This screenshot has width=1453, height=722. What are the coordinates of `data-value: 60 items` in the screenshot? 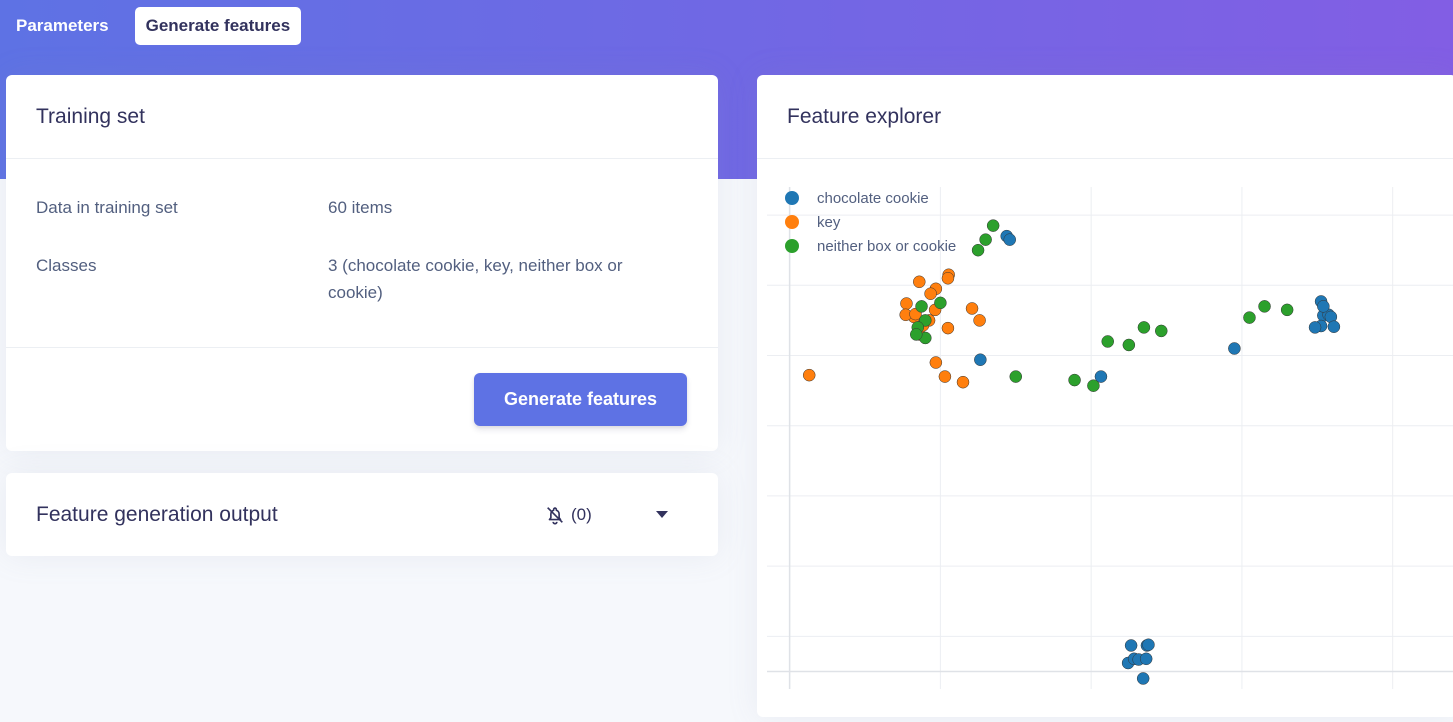 It's located at (360, 207).